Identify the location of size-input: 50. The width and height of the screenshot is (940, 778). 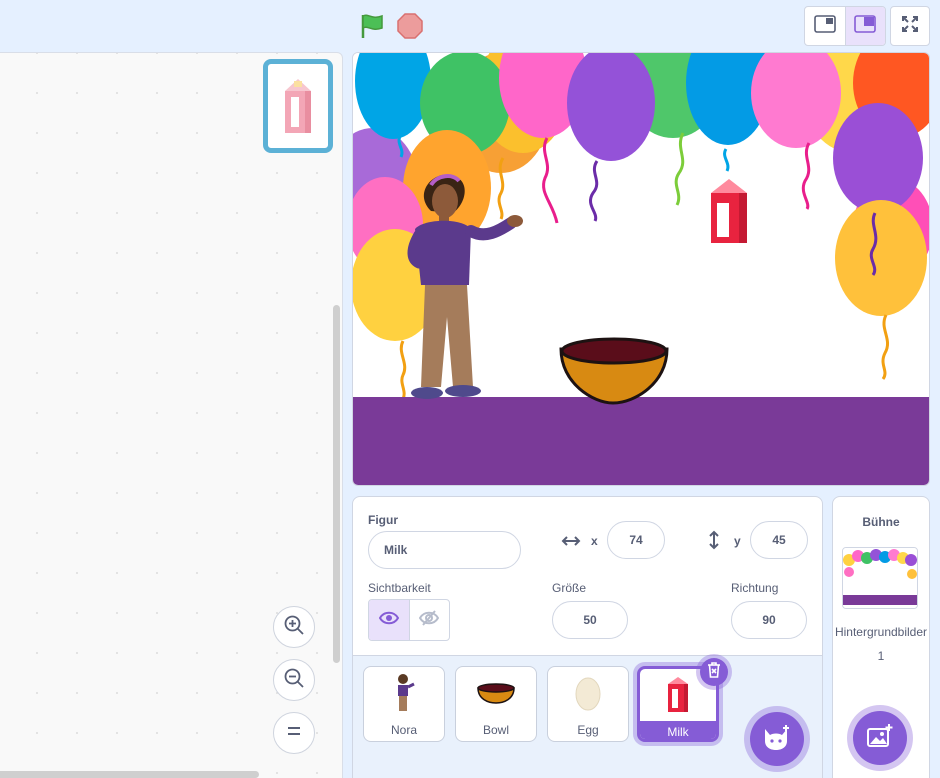
(590, 620).